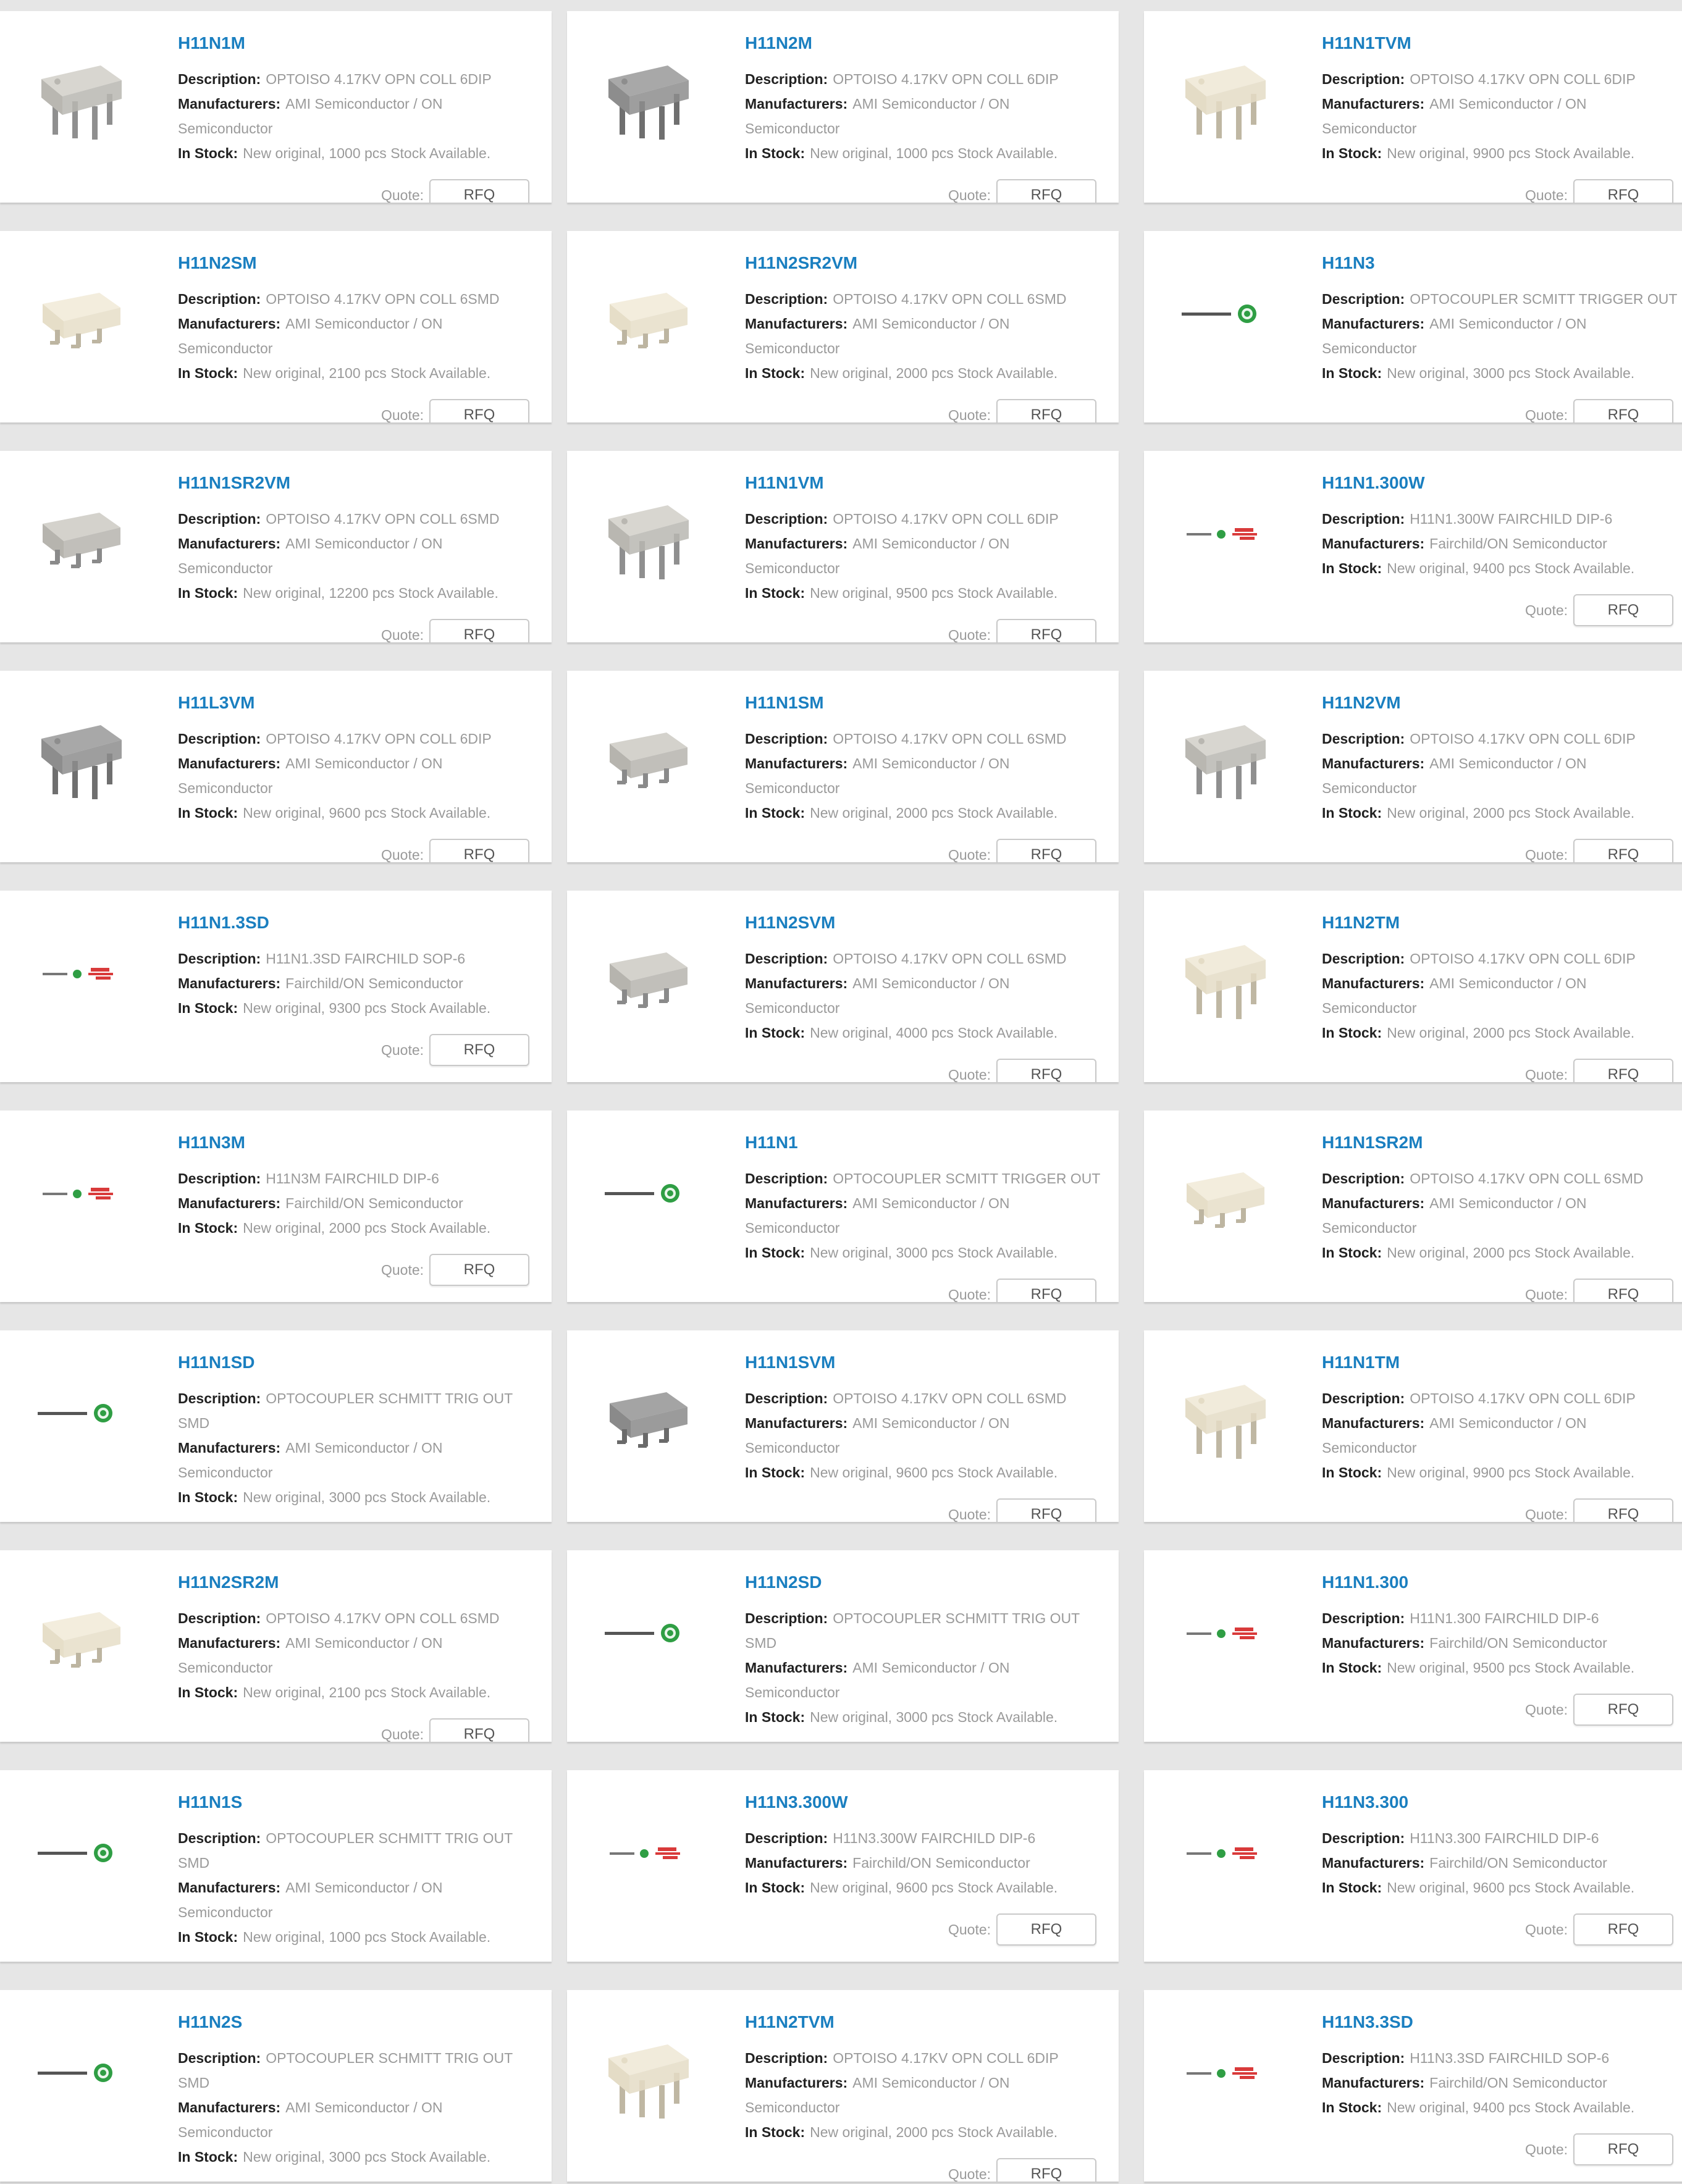 Image resolution: width=1682 pixels, height=2184 pixels. Describe the element at coordinates (1361, 923) in the screenshot. I see `product-title-link: H11N2TM` at that location.